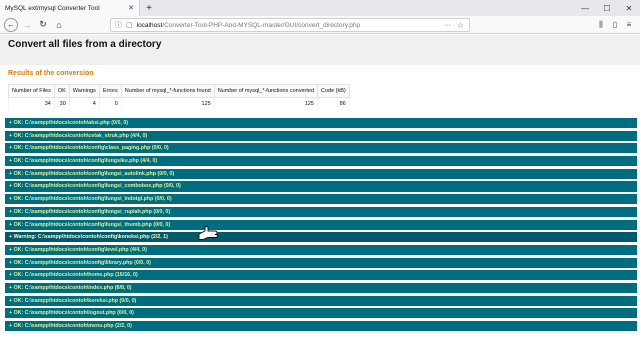  What do you see at coordinates (149, 25) in the screenshot?
I see `url-host: localhost` at bounding box center [149, 25].